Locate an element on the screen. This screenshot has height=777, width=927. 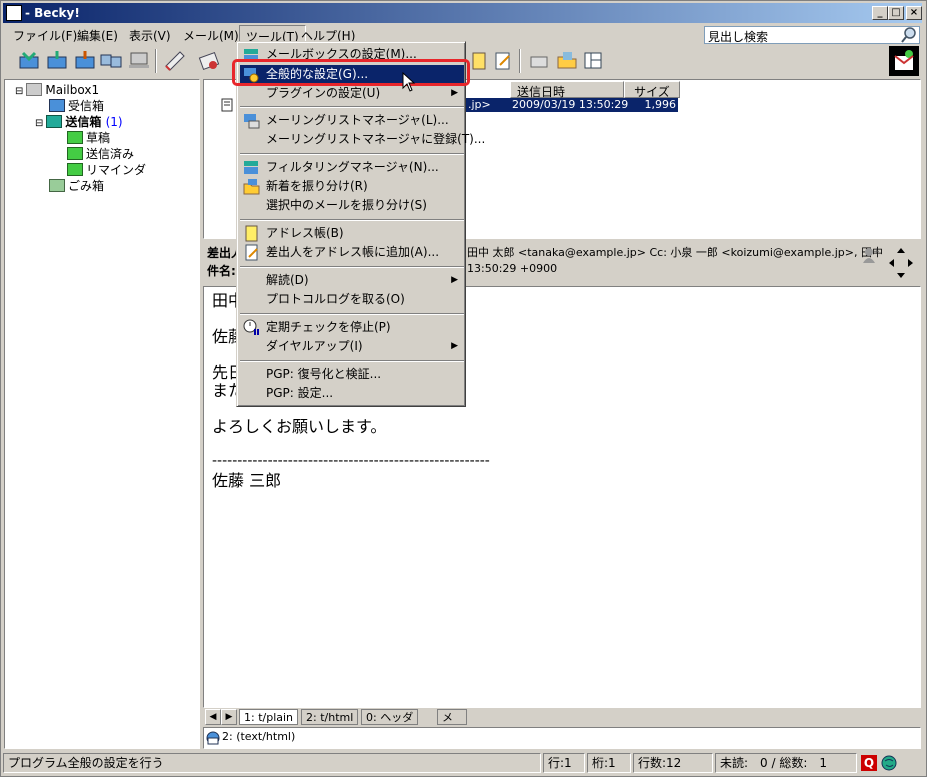
tree-item-outbox: ⊟ 送信箱 (1) is located at coordinates (79, 122).